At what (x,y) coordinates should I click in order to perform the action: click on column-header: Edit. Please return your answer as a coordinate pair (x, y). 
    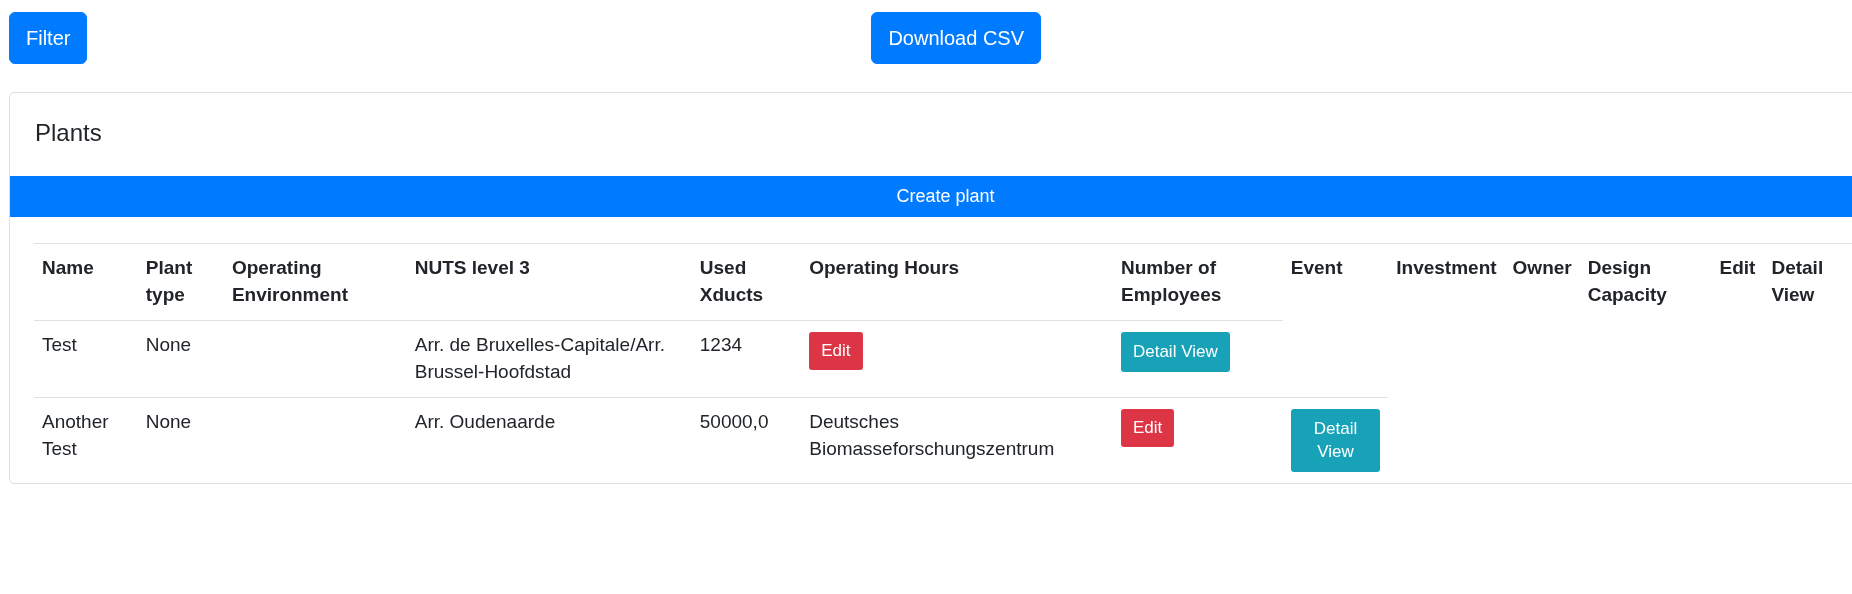
    Looking at the image, I should click on (1737, 282).